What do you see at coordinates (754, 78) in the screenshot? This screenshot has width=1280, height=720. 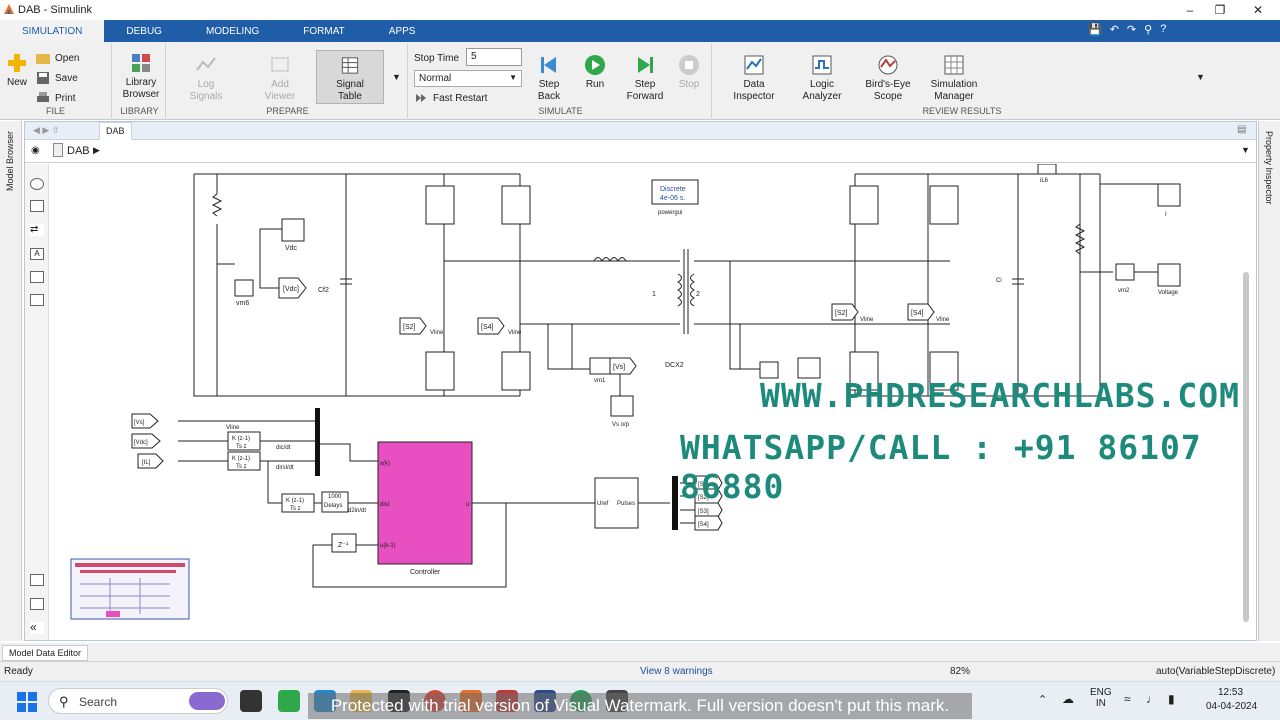 I see `data-inspector-button: Data Inspector` at bounding box center [754, 78].